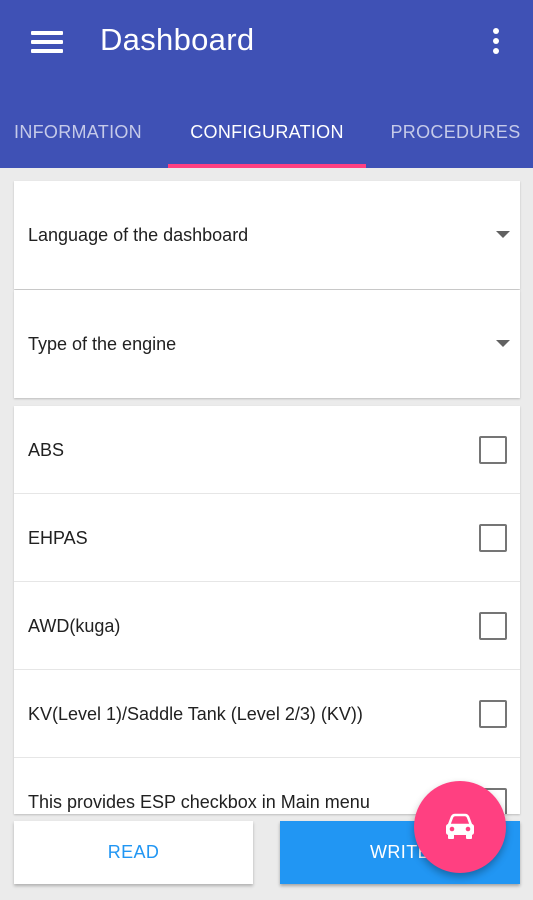 The width and height of the screenshot is (533, 900). I want to click on option-row-ehpas: EHPAS, so click(267, 538).